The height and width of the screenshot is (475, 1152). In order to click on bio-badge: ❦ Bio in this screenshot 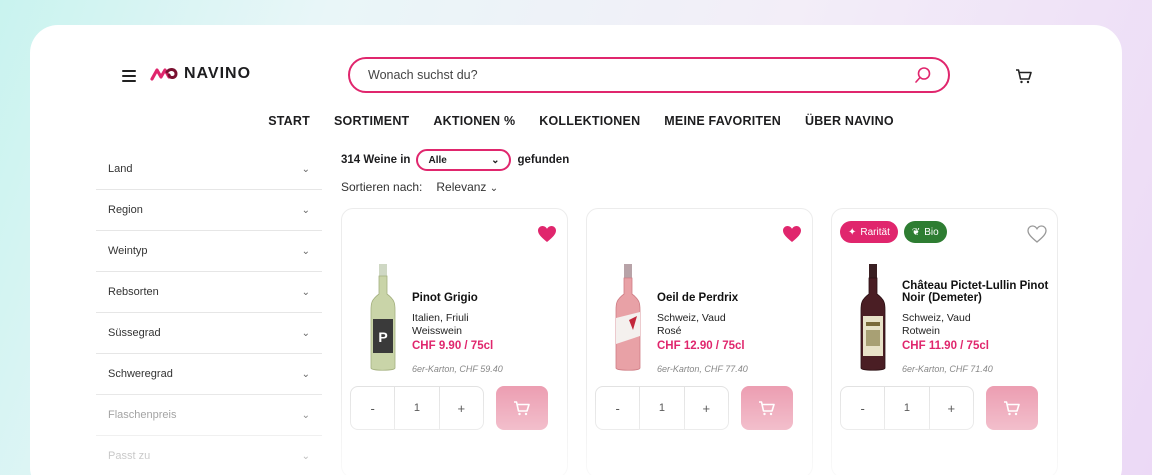, I will do `click(925, 232)`.